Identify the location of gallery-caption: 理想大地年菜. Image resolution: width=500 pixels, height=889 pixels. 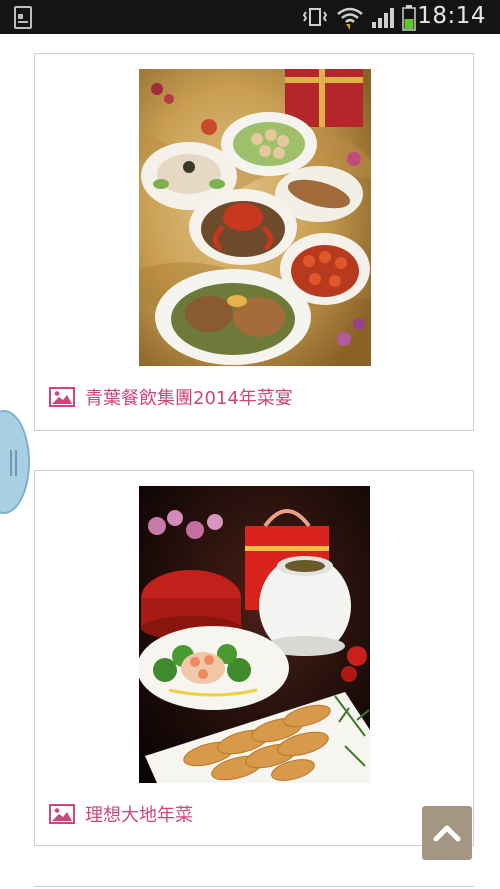
(121, 814).